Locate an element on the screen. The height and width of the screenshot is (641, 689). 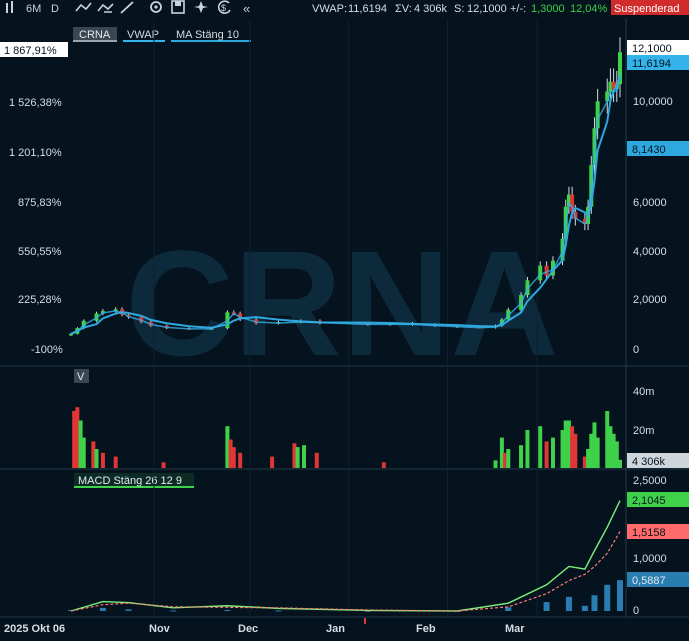
macd-axis-label: 2,5000 is located at coordinates (650, 481).